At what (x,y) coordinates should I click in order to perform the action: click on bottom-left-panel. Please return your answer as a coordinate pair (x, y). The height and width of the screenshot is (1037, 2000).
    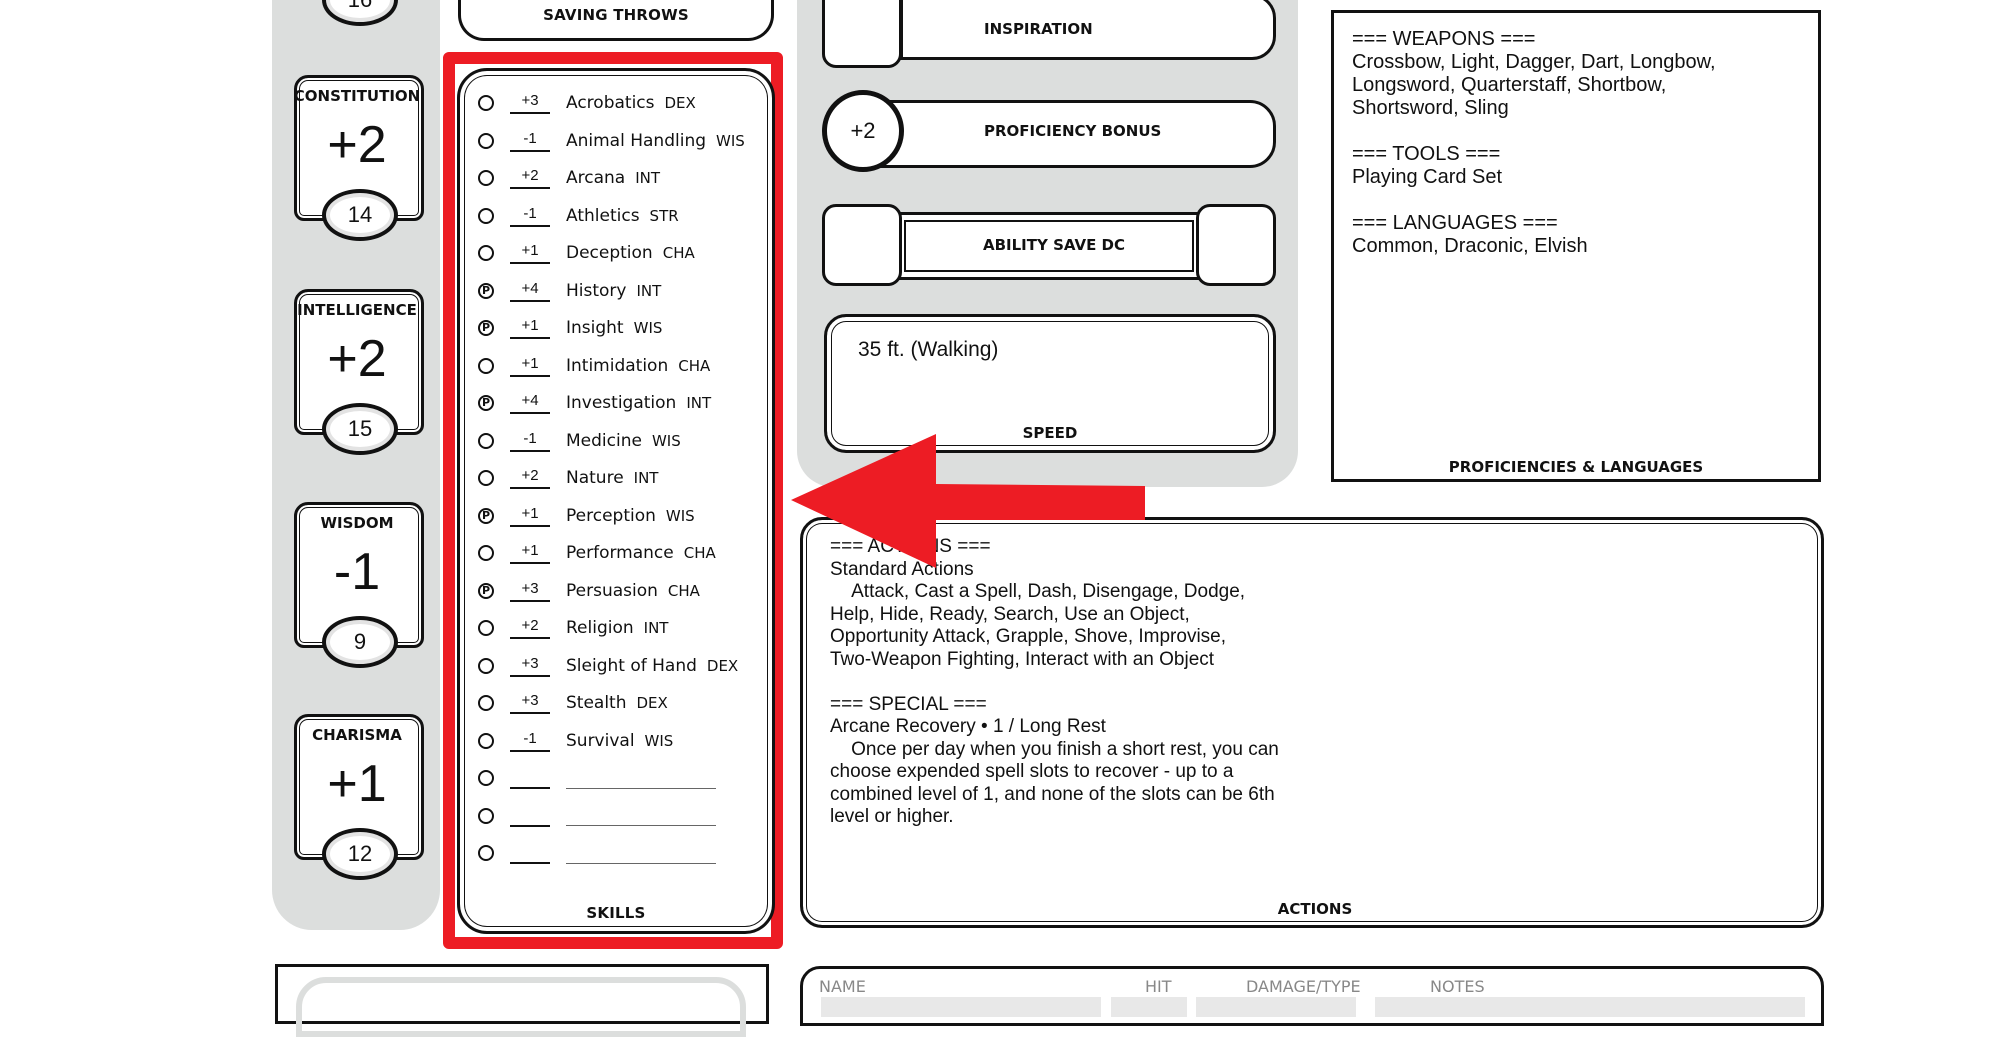
    Looking at the image, I should click on (522, 1000).